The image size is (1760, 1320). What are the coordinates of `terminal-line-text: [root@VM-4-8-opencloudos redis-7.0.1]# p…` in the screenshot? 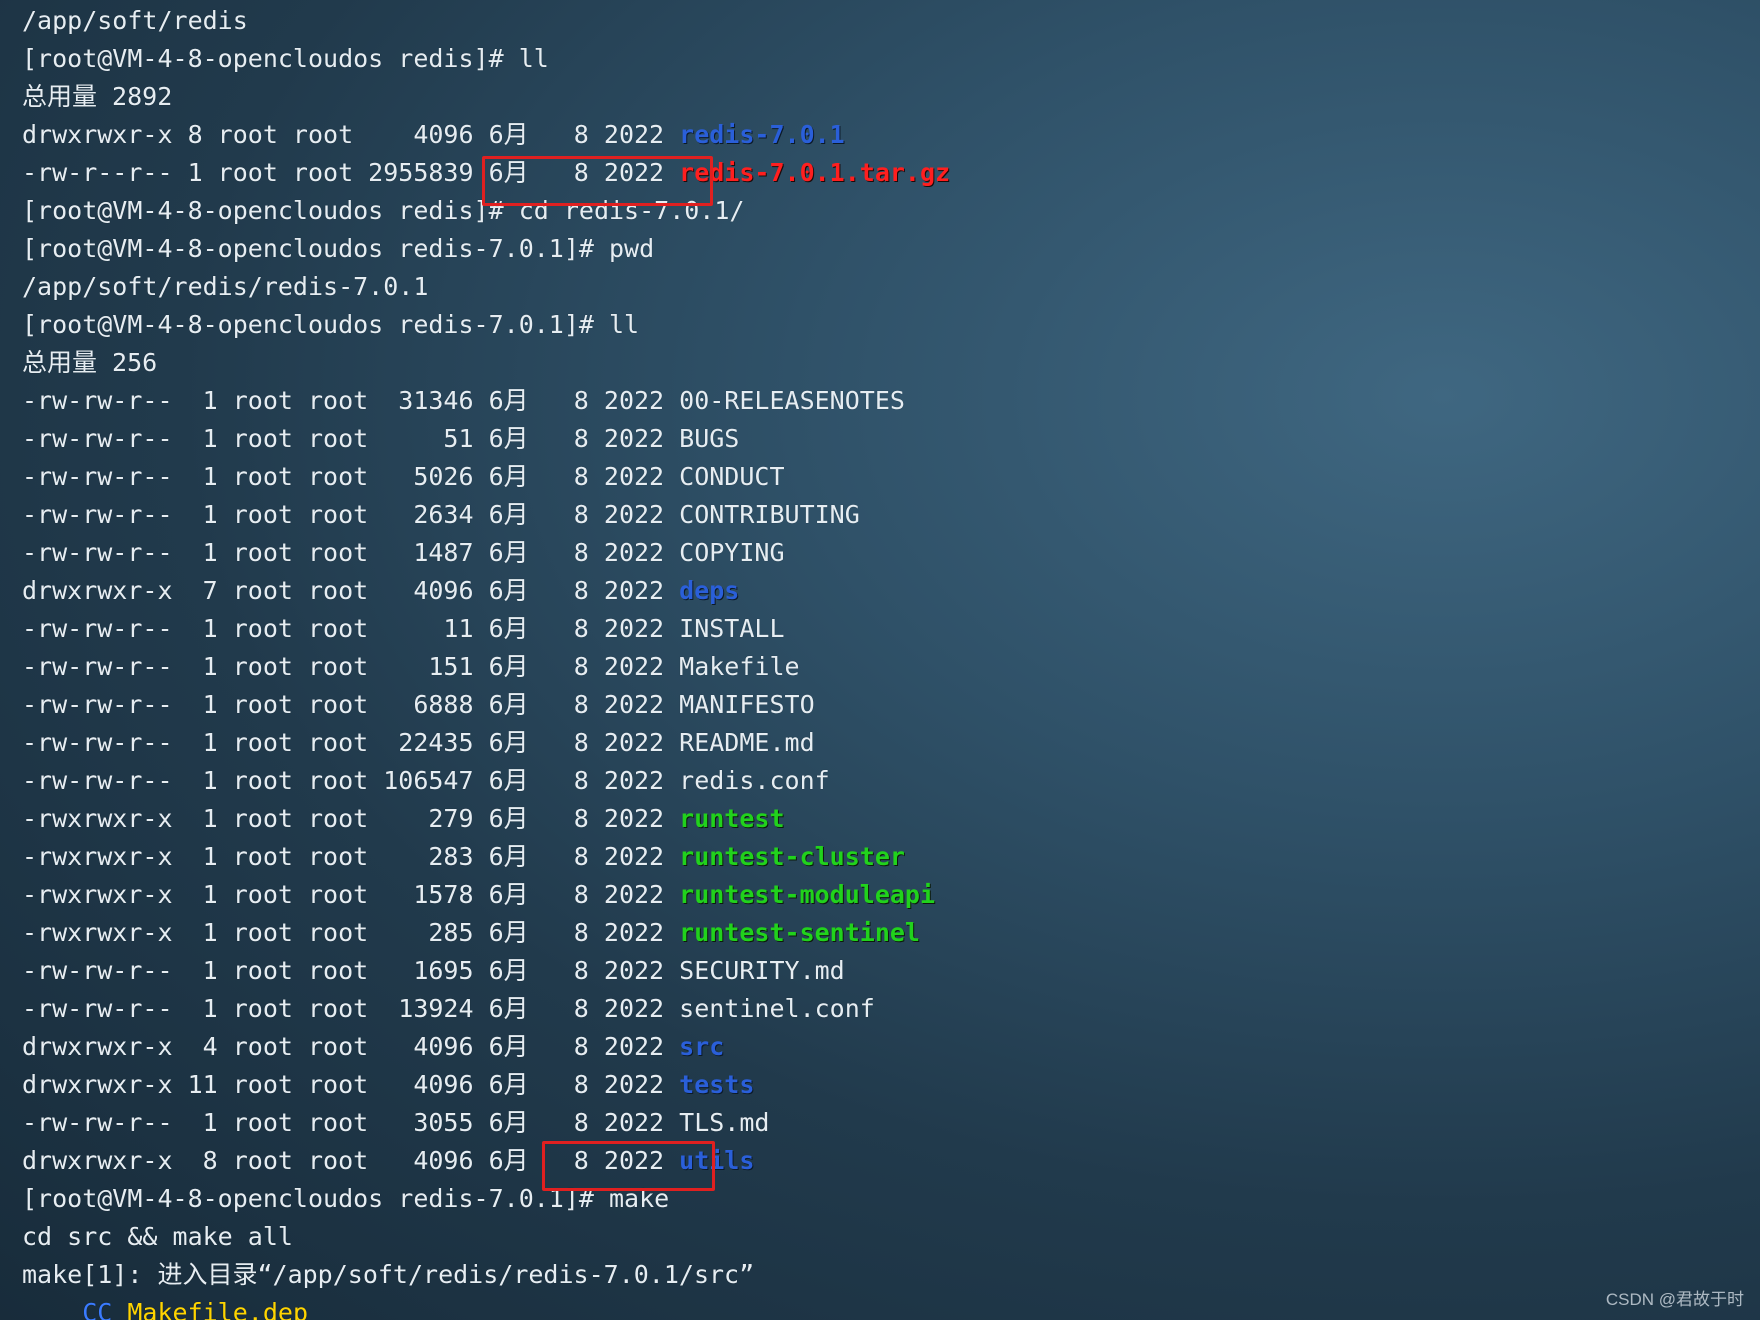 It's located at (338, 248).